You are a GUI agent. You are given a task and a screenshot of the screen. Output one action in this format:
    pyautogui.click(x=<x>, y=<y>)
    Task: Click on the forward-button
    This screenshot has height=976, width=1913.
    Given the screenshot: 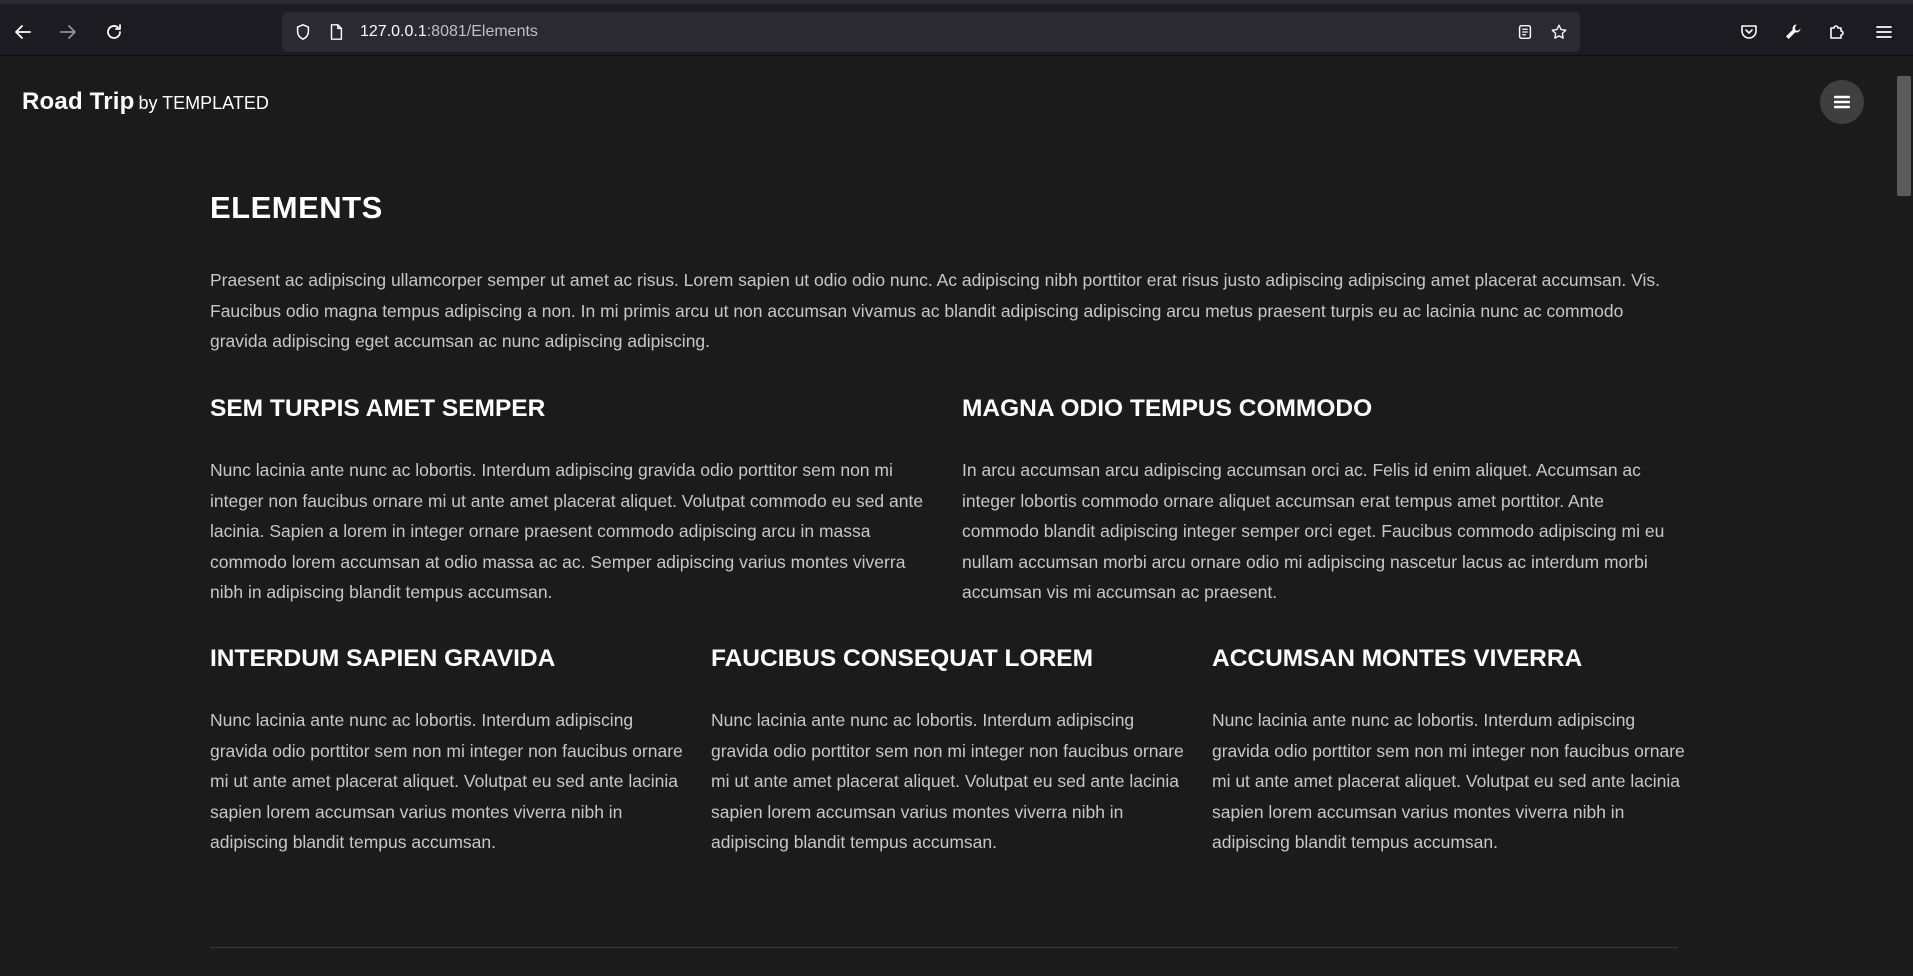 What is the action you would take?
    pyautogui.click(x=68, y=32)
    